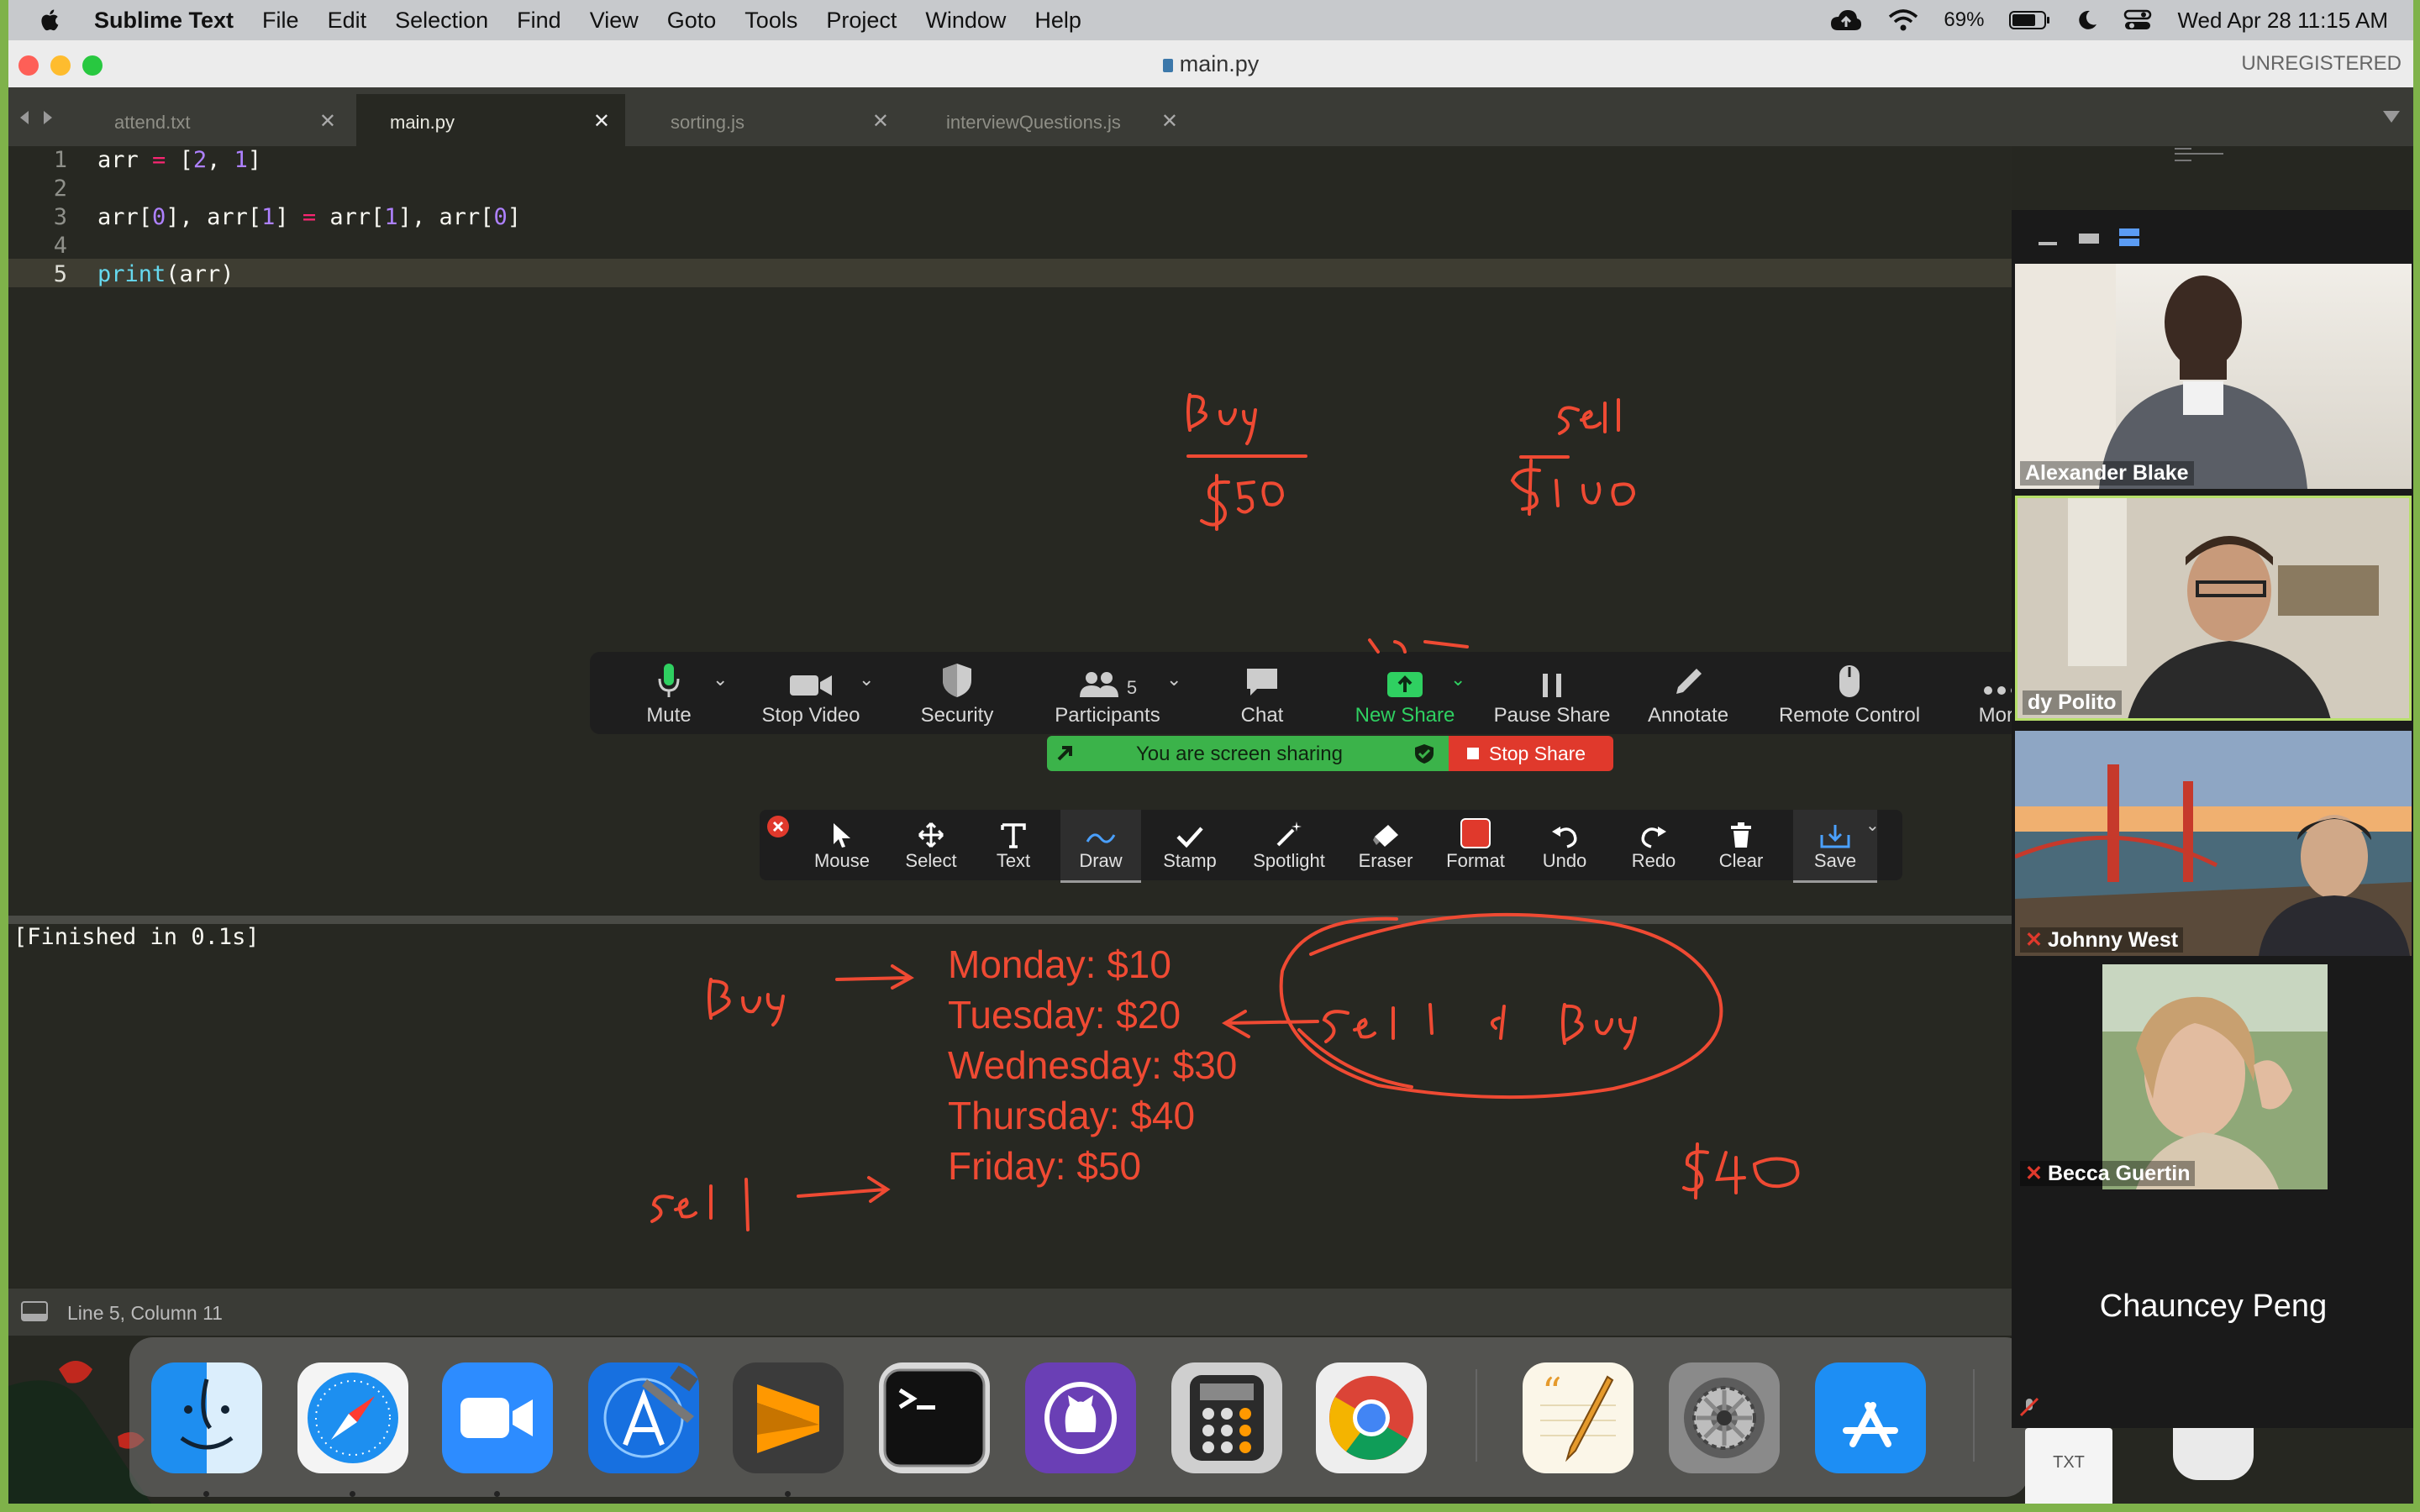 The image size is (2420, 1512). Describe the element at coordinates (164, 21) in the screenshot. I see `menu-app-name: Sublime Text` at that location.